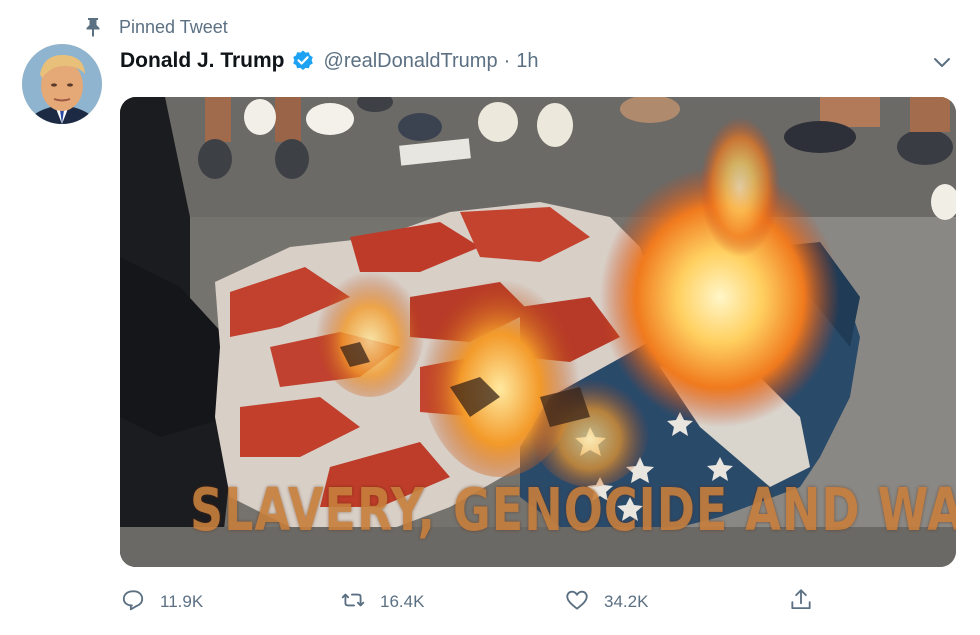 The width and height of the screenshot is (980, 635). Describe the element at coordinates (202, 61) in the screenshot. I see `display-name: Donald J. Trump` at that location.